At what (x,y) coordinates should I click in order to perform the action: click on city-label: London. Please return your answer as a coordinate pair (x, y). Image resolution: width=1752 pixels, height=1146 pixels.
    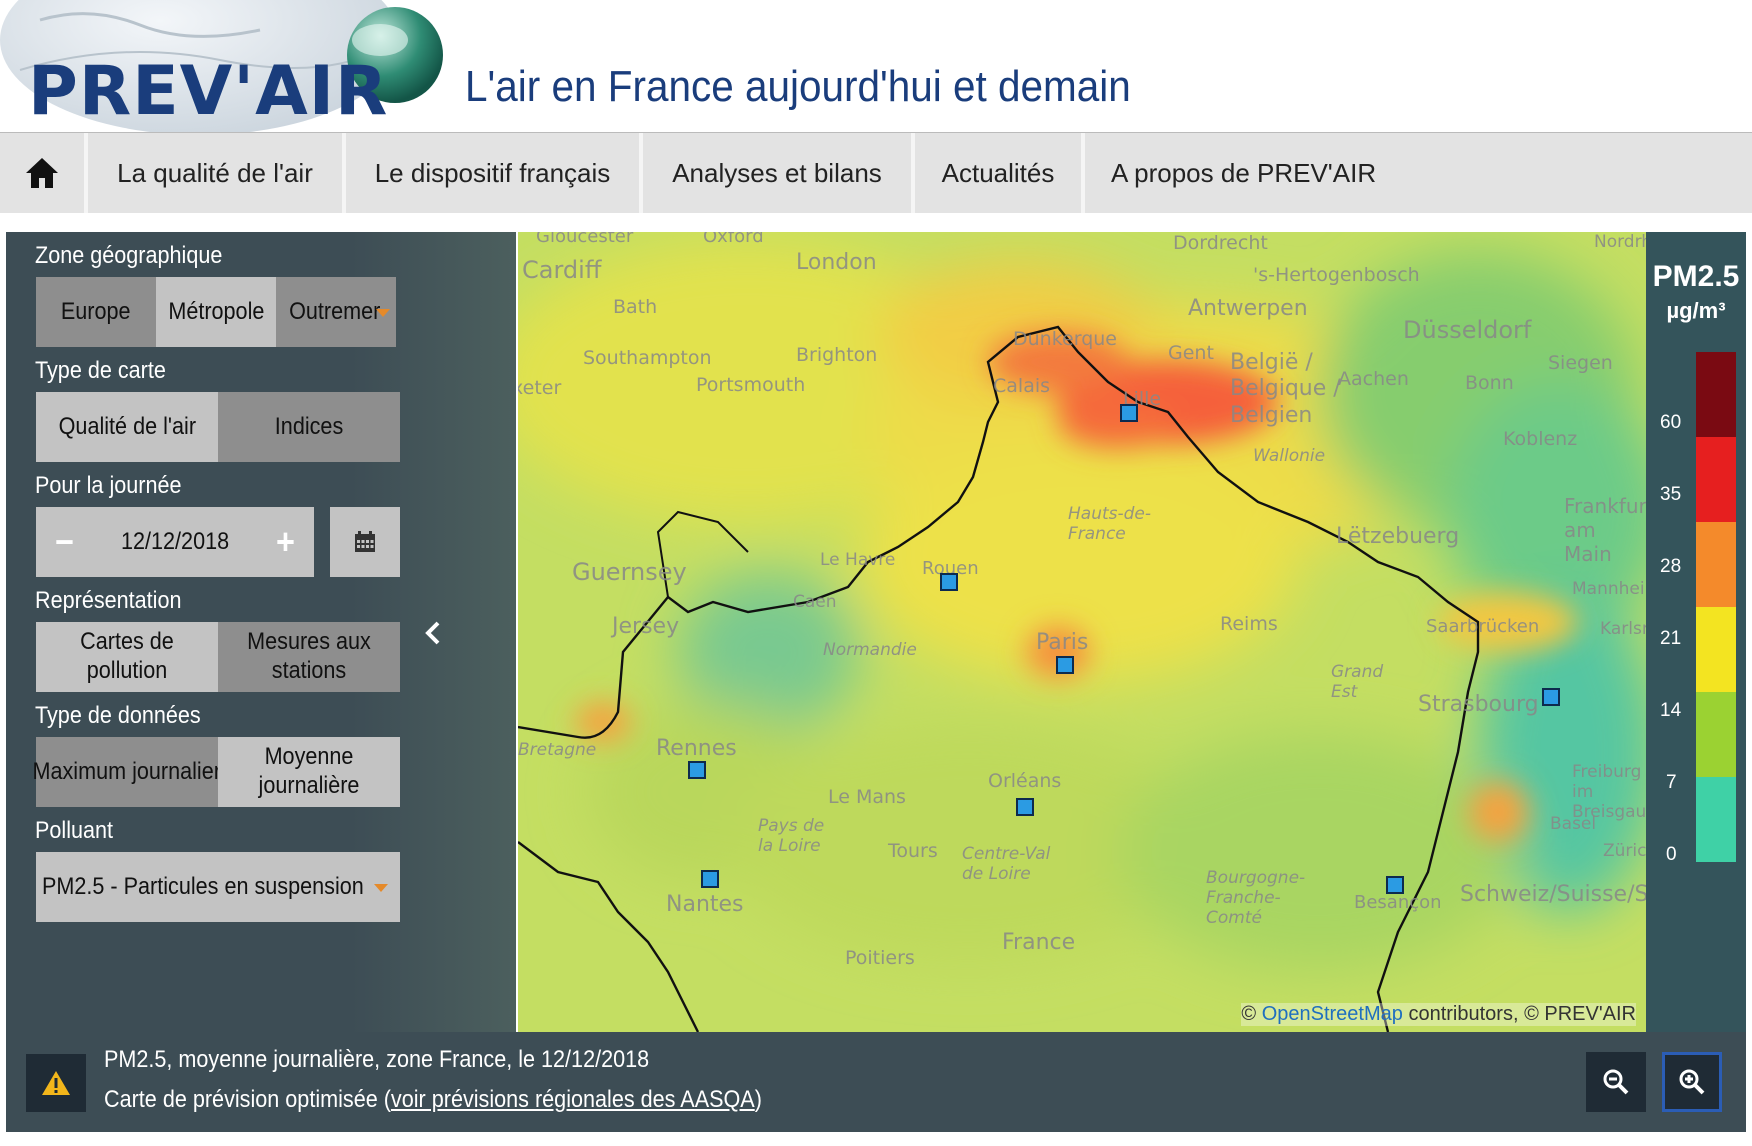
    Looking at the image, I should click on (836, 262).